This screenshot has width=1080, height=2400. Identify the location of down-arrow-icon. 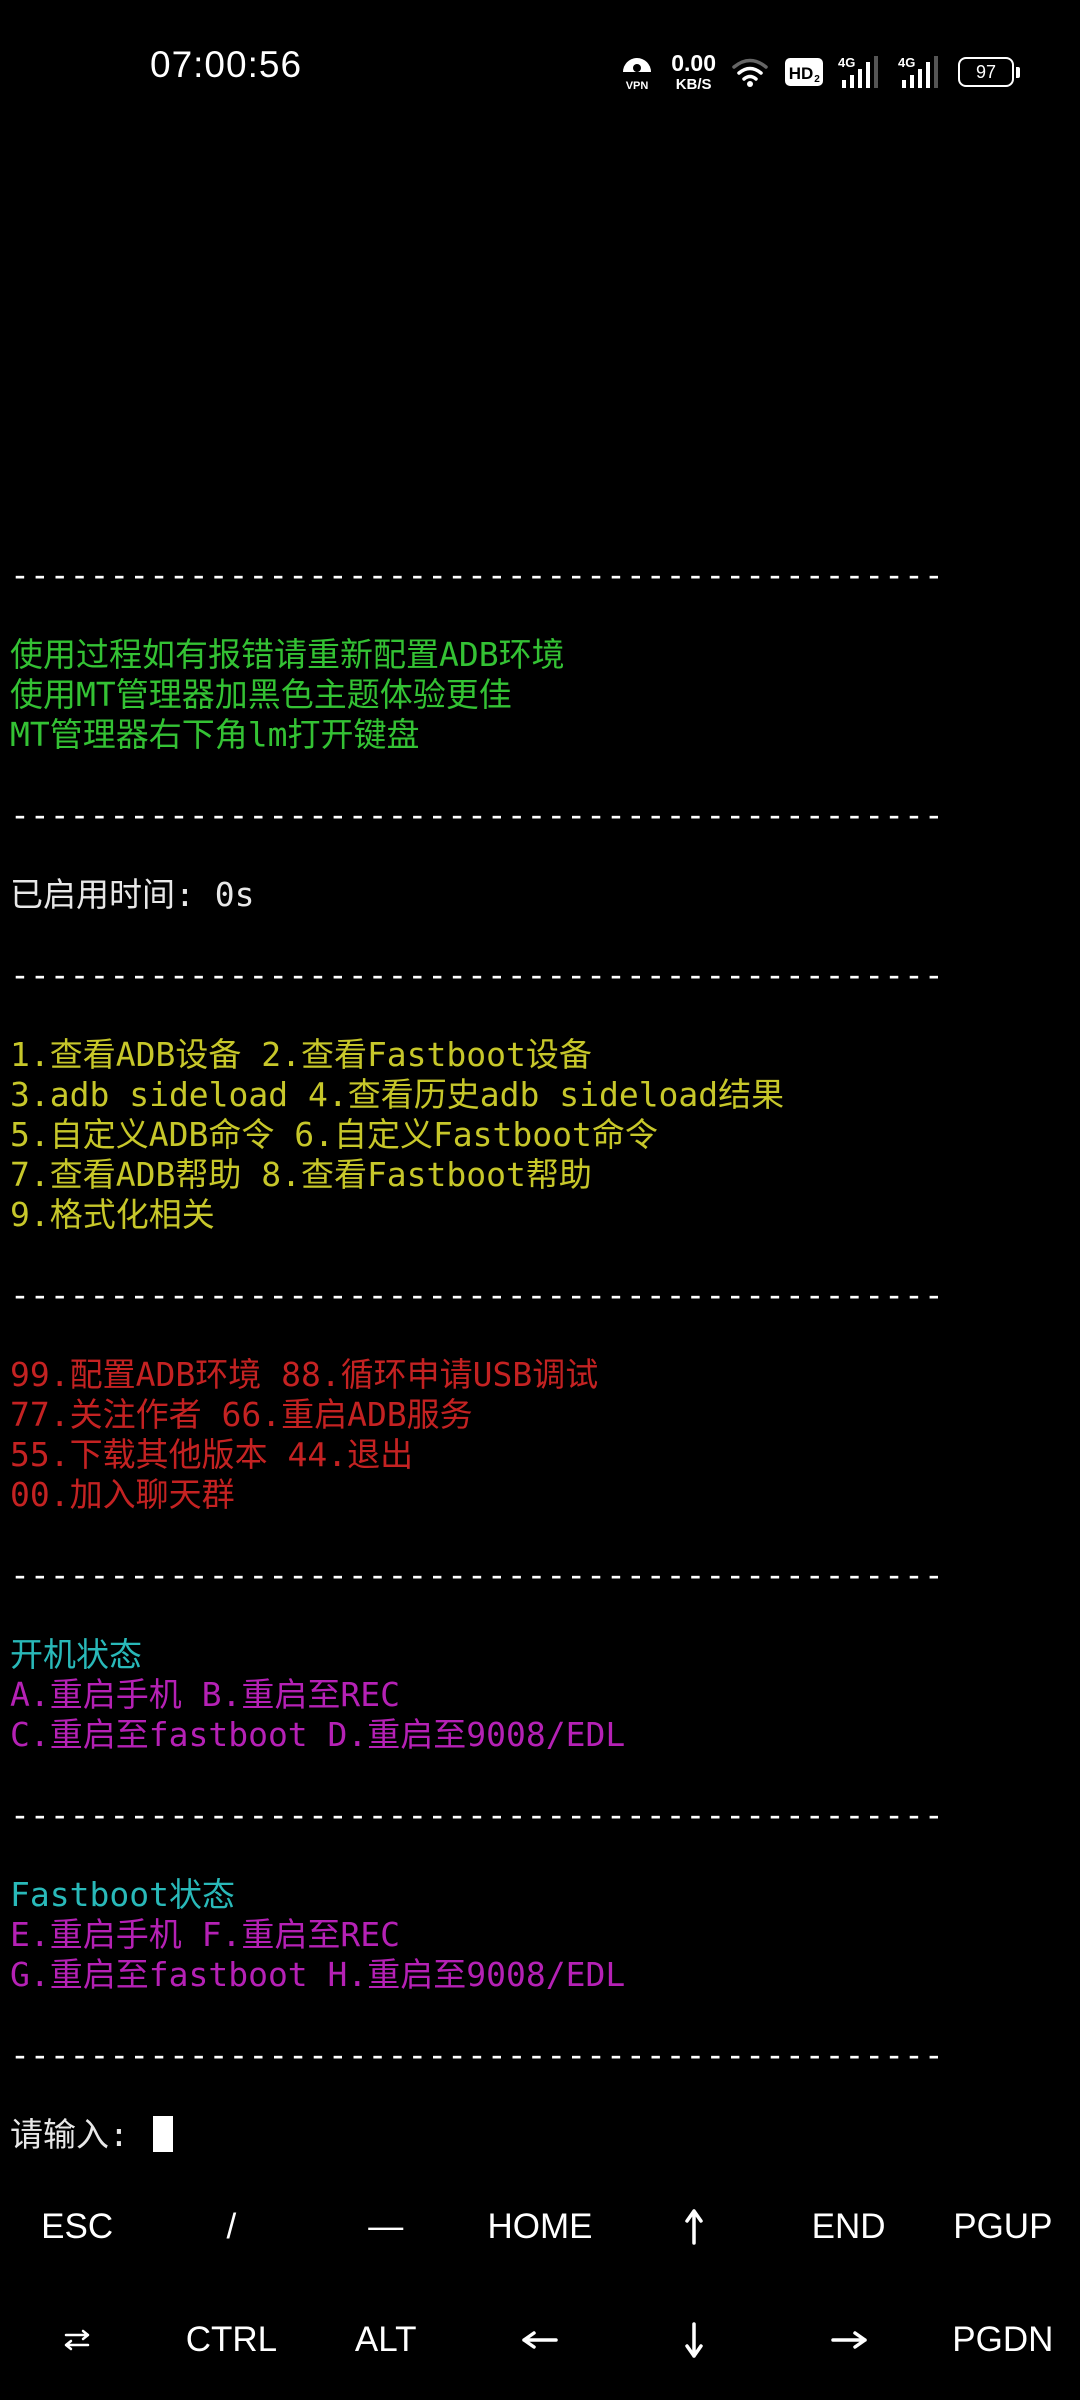
(694, 2339).